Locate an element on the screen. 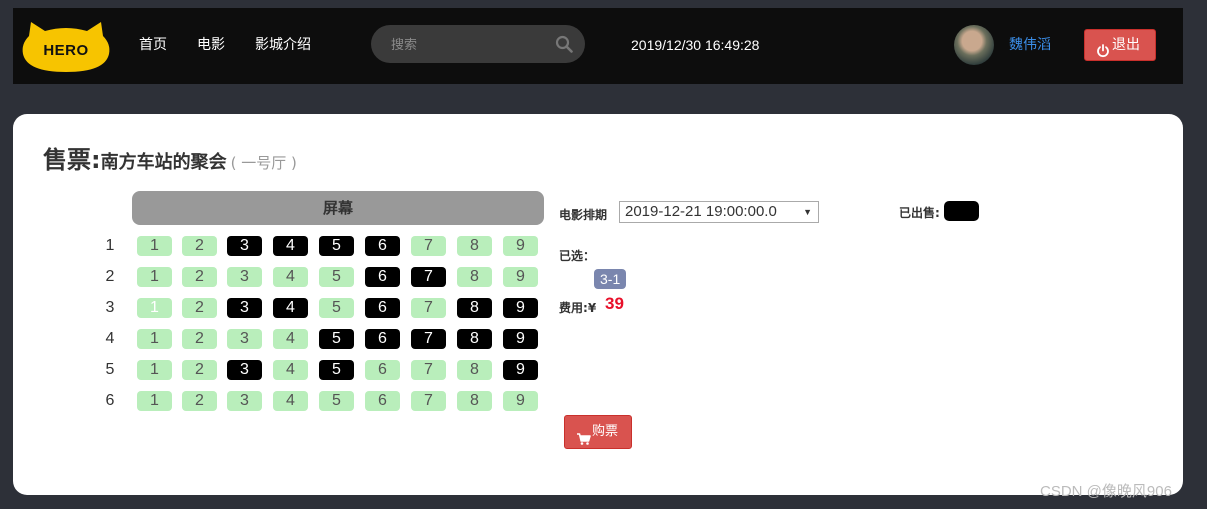 The width and height of the screenshot is (1207, 509). seat-1-7: 7 is located at coordinates (428, 246).